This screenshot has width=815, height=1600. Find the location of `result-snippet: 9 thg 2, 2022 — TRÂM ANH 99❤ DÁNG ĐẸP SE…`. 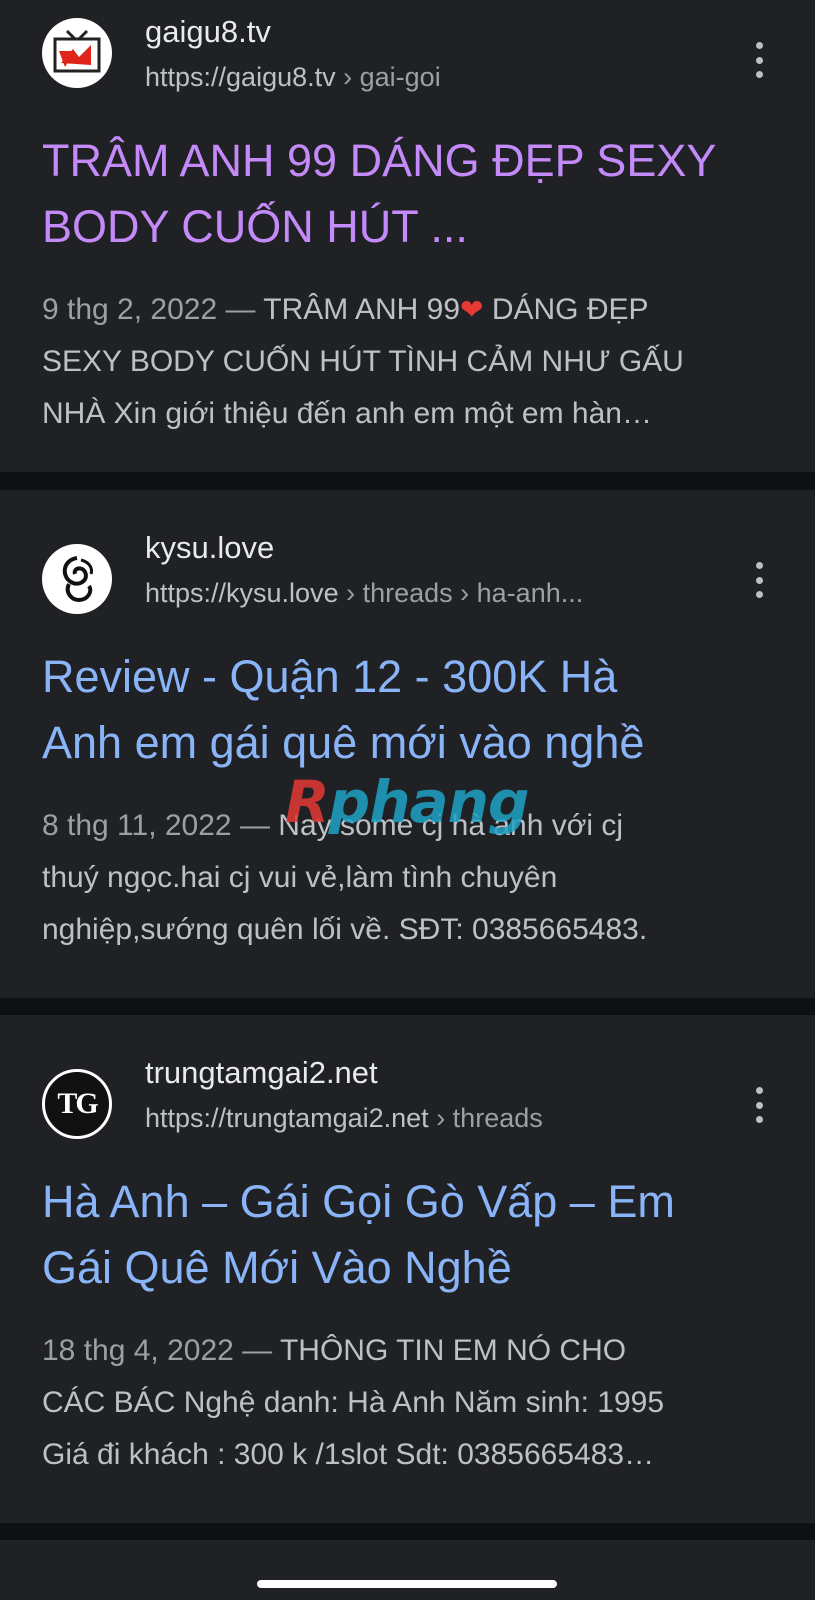

result-snippet: 9 thg 2, 2022 — TRÂM ANH 99❤ DÁNG ĐẸP SE… is located at coordinates (412, 362).